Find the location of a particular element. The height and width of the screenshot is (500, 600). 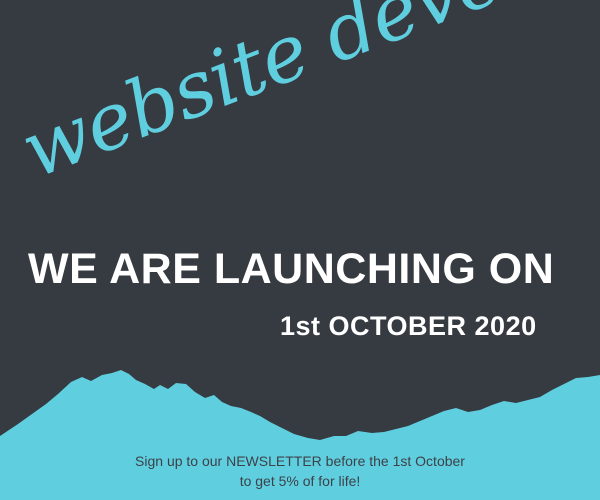

launch-headline: WE ARE LAUNCHING ON is located at coordinates (291, 269).